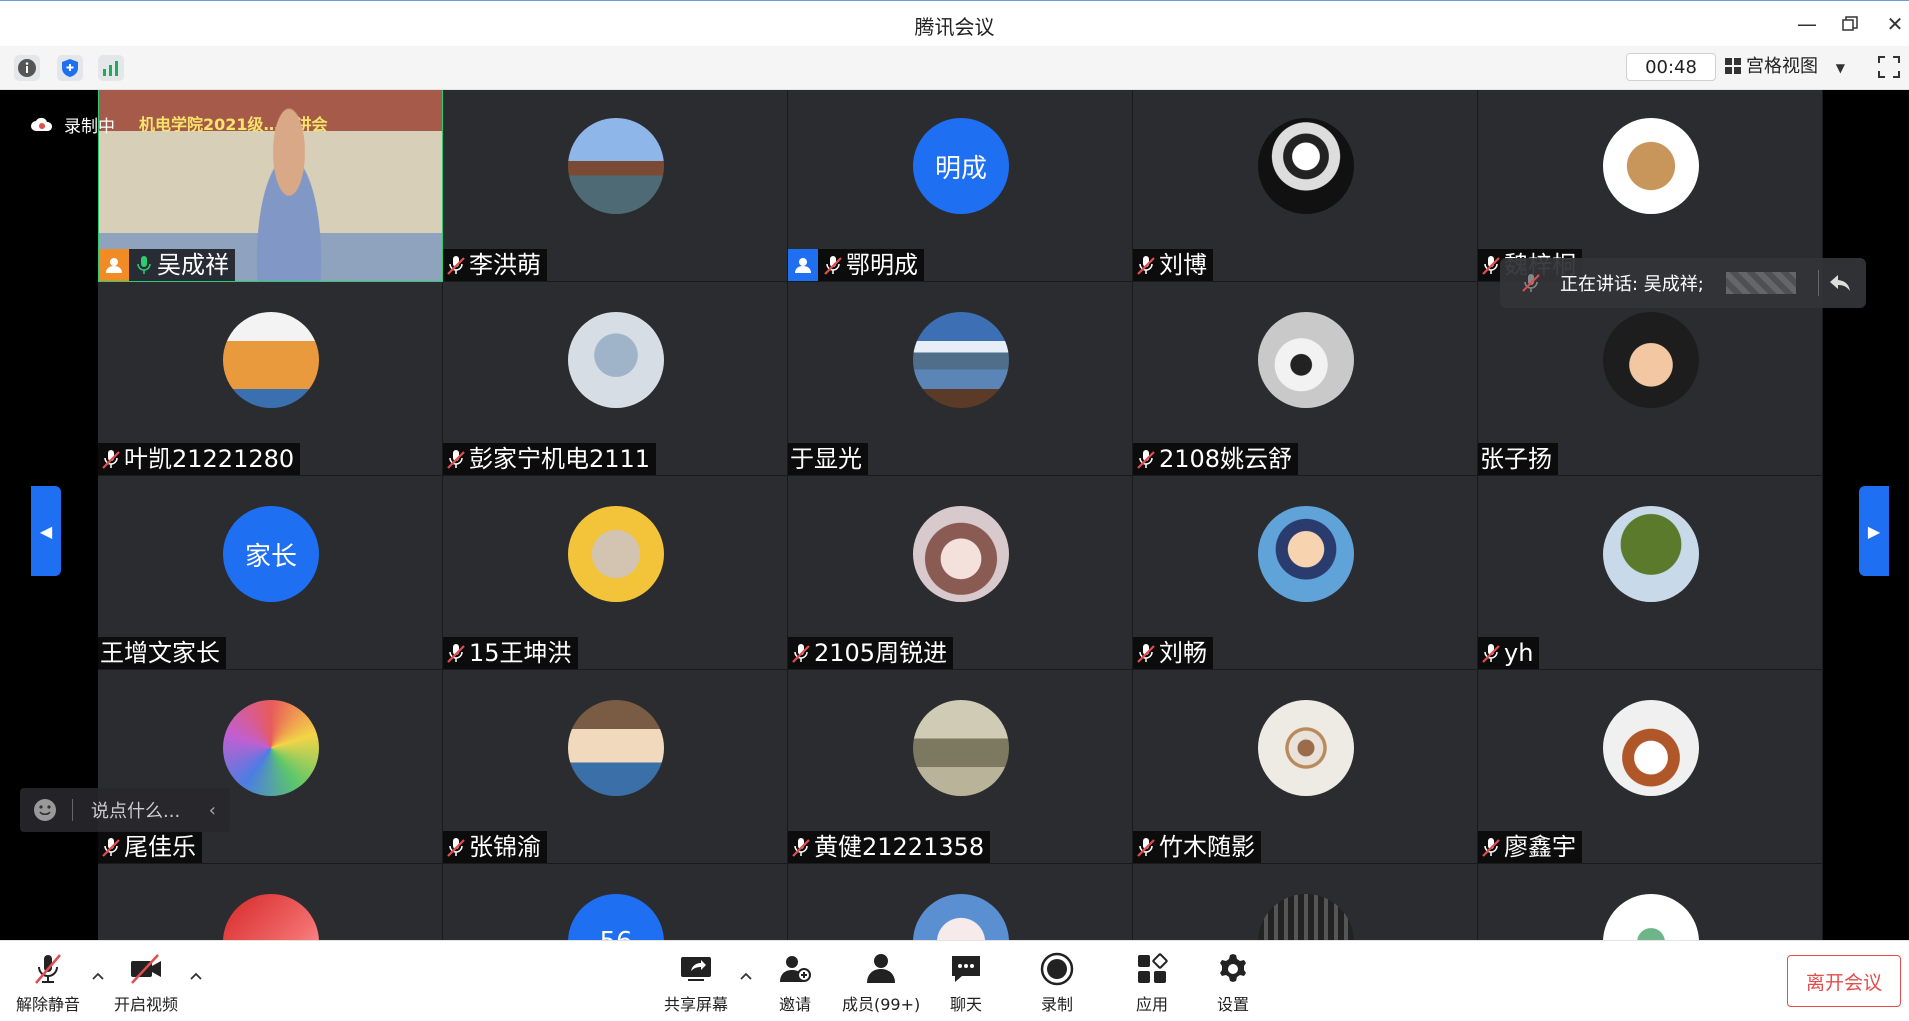  I want to click on chat-input-box: 说点什么... ‹, so click(125, 810).